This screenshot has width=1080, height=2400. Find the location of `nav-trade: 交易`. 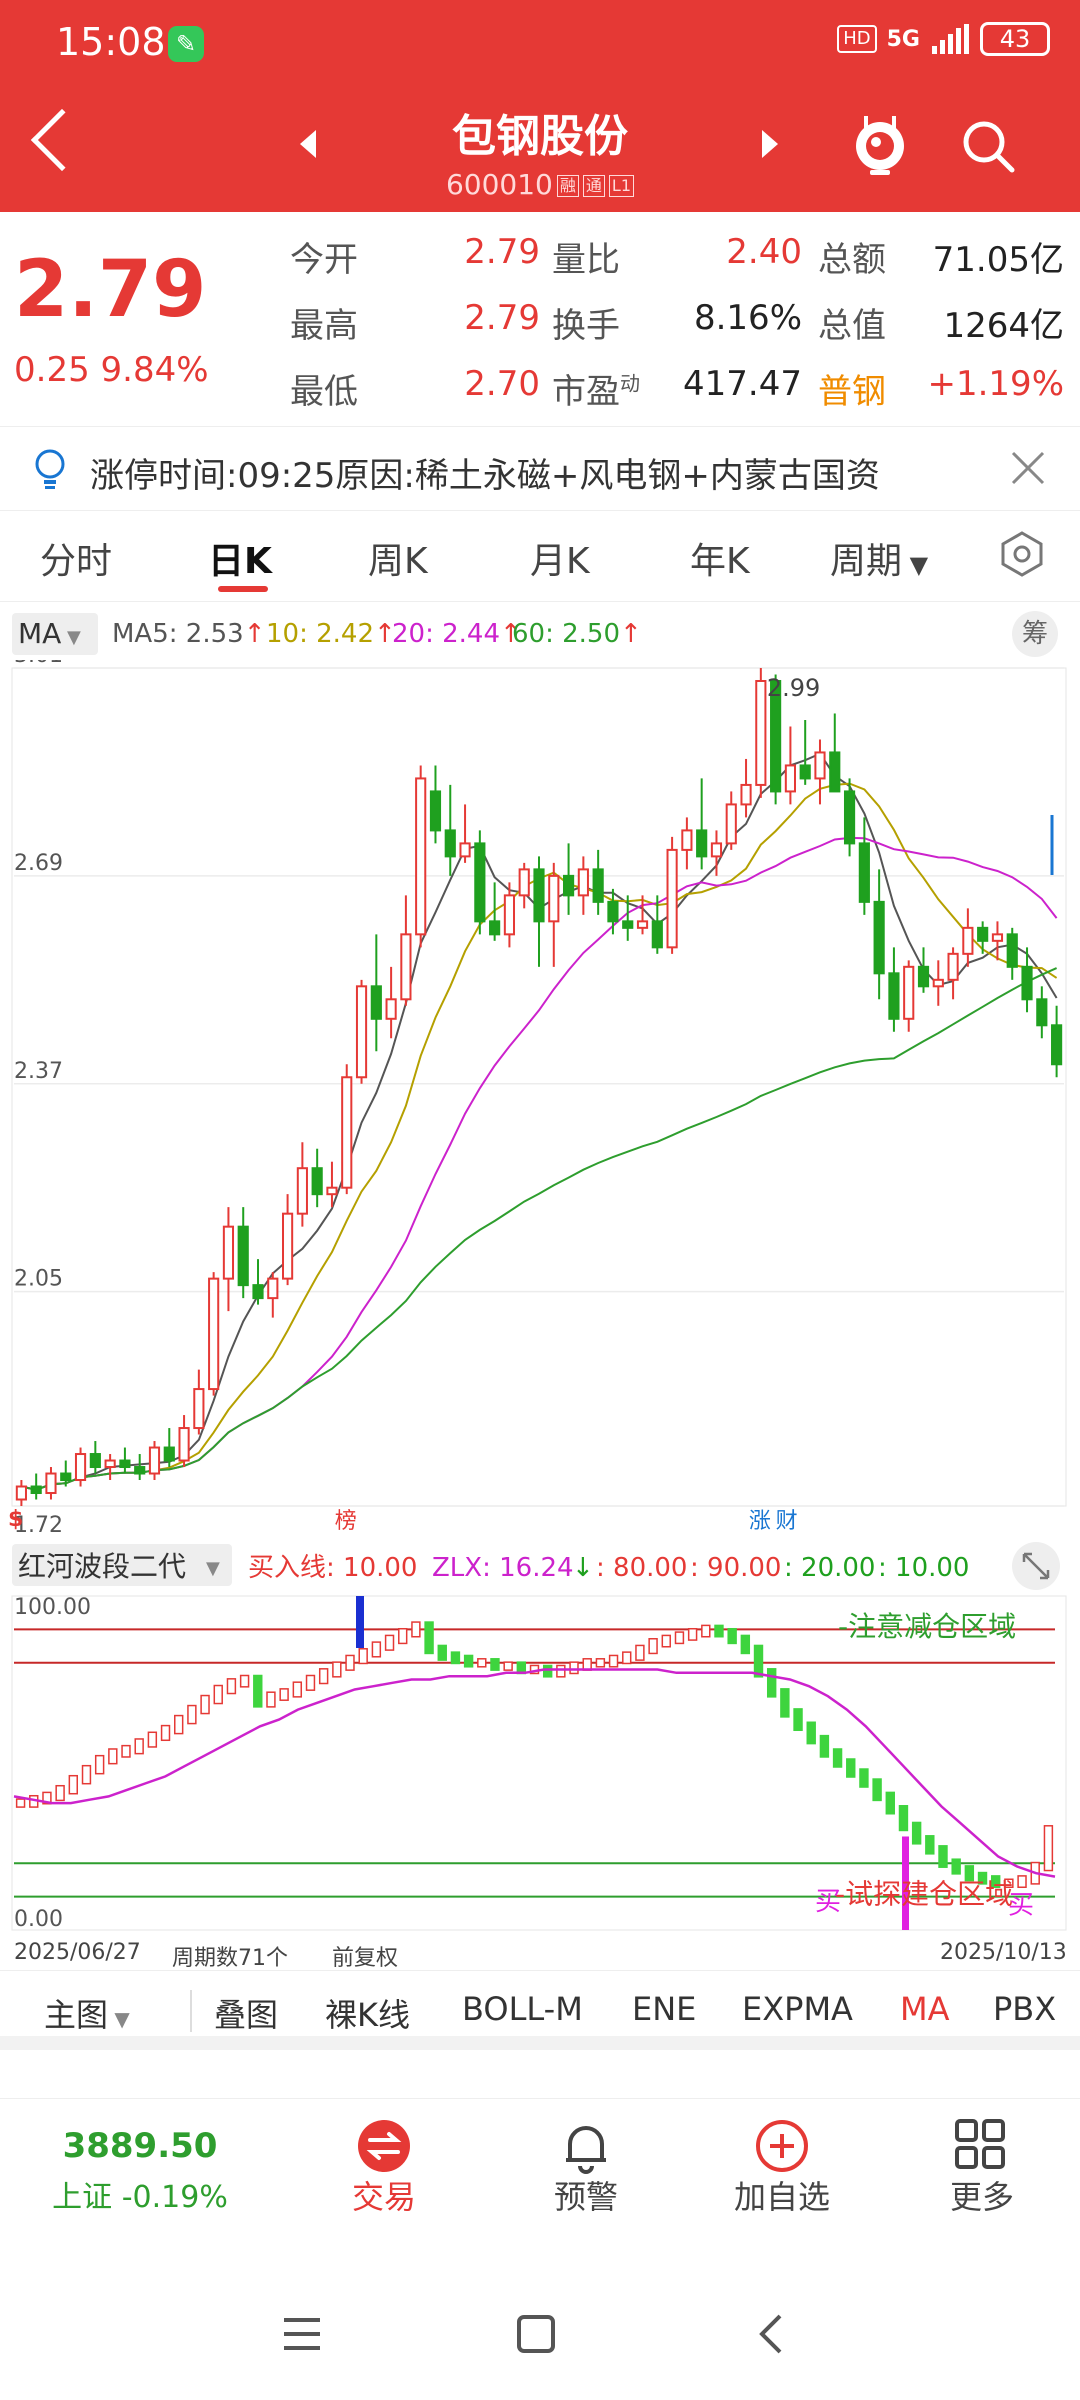

nav-trade: 交易 is located at coordinates (384, 2195).